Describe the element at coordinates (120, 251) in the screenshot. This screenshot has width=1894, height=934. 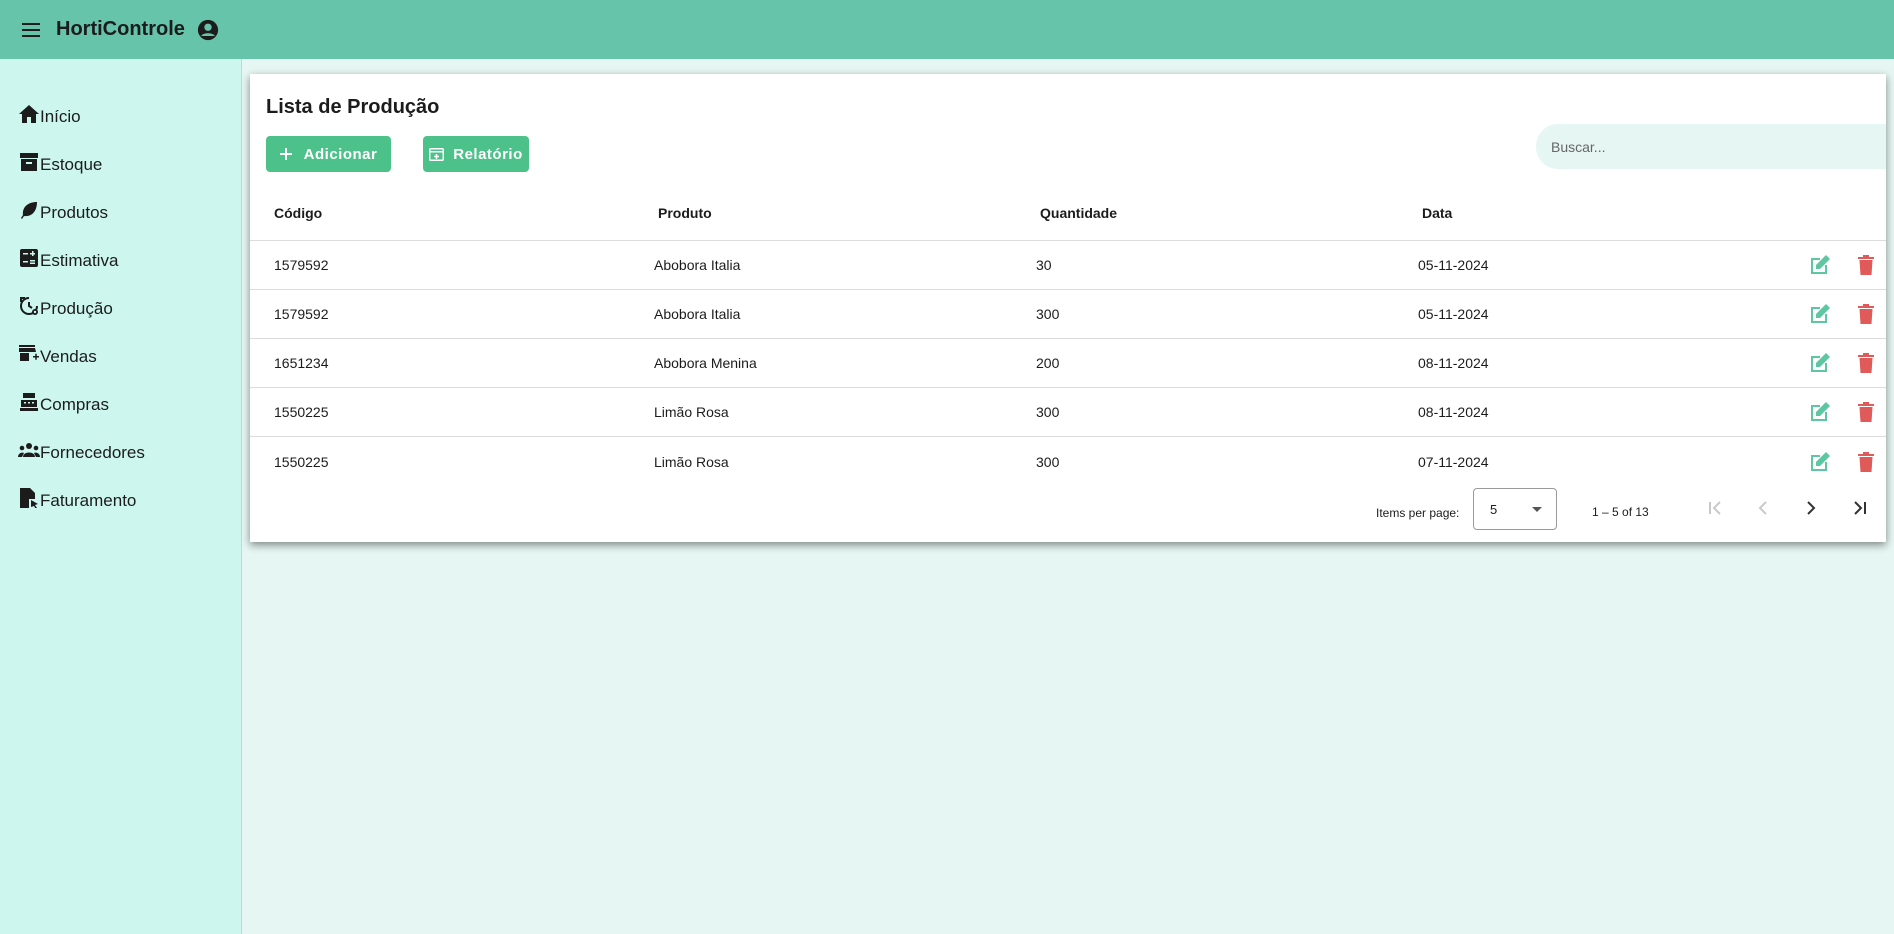
I see `sidebar-item-estimativa: Estimativa` at that location.